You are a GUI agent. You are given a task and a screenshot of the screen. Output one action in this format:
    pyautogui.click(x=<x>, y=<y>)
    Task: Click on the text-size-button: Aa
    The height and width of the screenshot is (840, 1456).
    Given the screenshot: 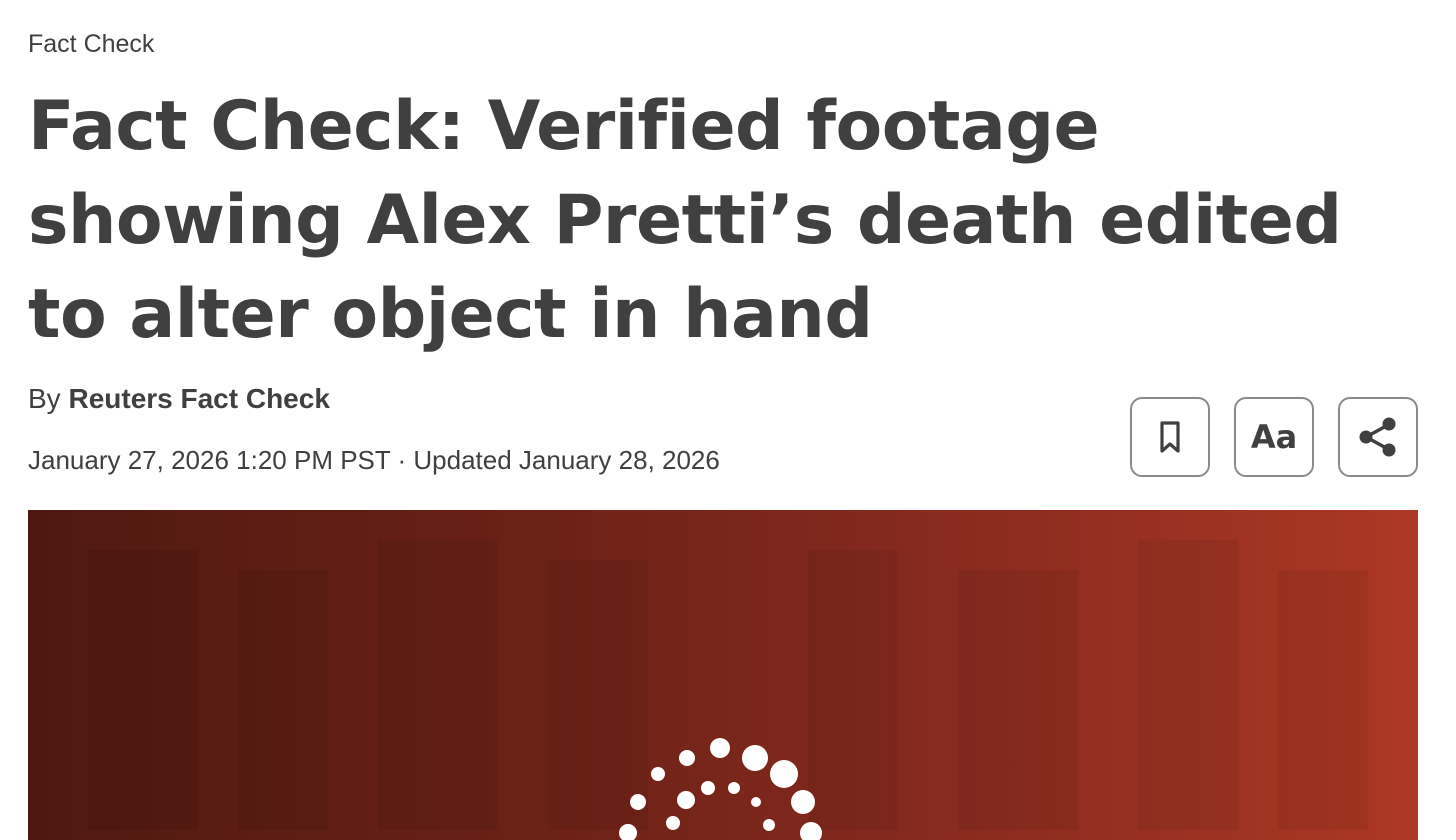 What is the action you would take?
    pyautogui.click(x=1274, y=437)
    